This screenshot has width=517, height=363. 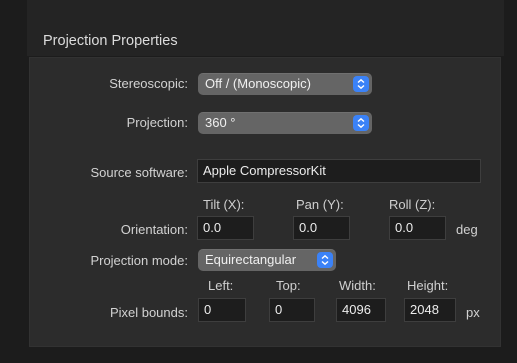 What do you see at coordinates (285, 123) in the screenshot?
I see `projection-popup: 360 °` at bounding box center [285, 123].